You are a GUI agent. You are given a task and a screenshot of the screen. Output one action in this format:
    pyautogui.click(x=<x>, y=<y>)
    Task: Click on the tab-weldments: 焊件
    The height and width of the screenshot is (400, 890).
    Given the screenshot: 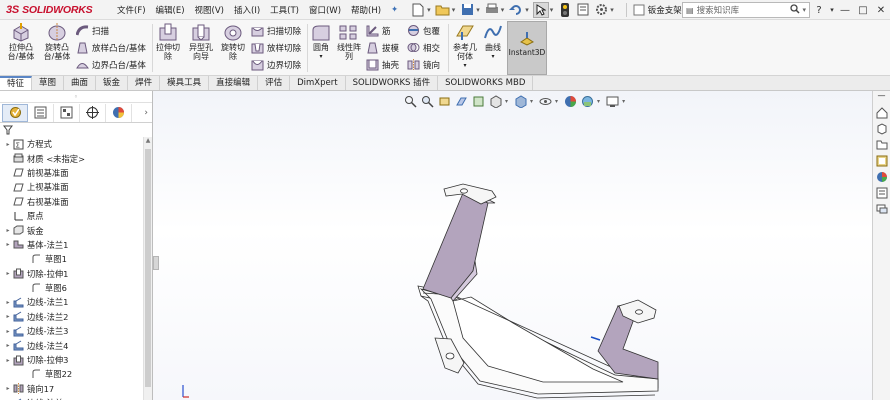 What is the action you would take?
    pyautogui.click(x=144, y=83)
    